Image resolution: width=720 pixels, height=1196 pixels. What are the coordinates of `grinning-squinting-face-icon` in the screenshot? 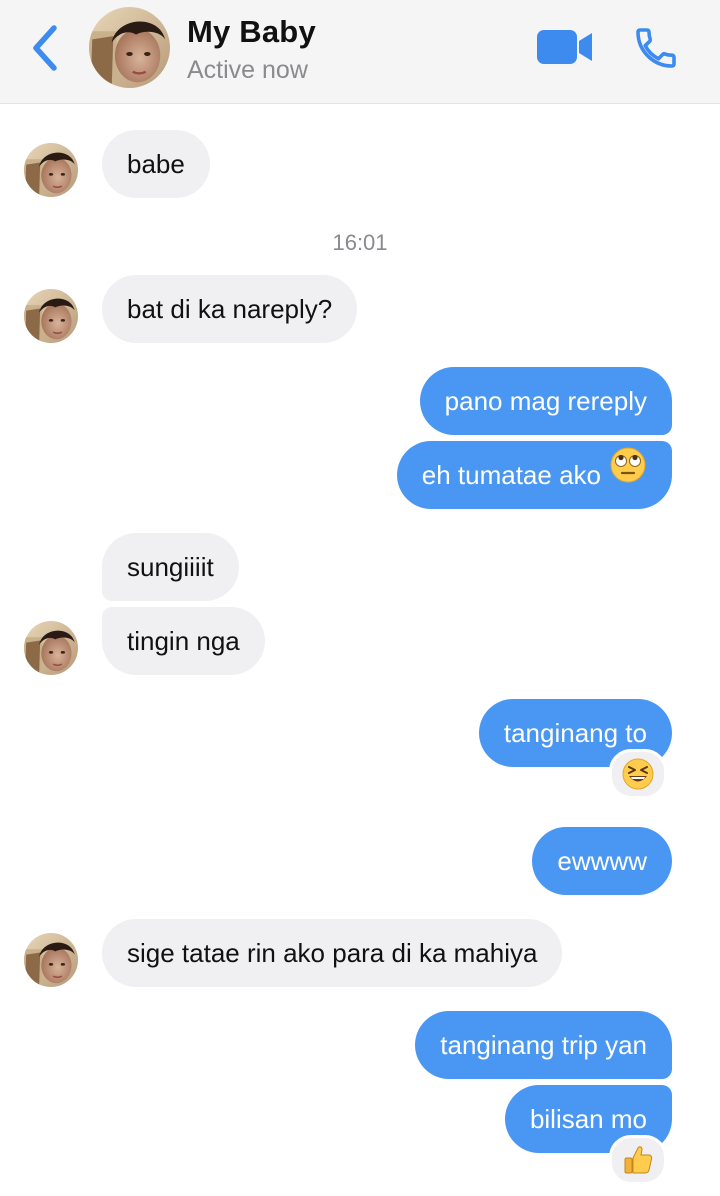 It's located at (638, 774).